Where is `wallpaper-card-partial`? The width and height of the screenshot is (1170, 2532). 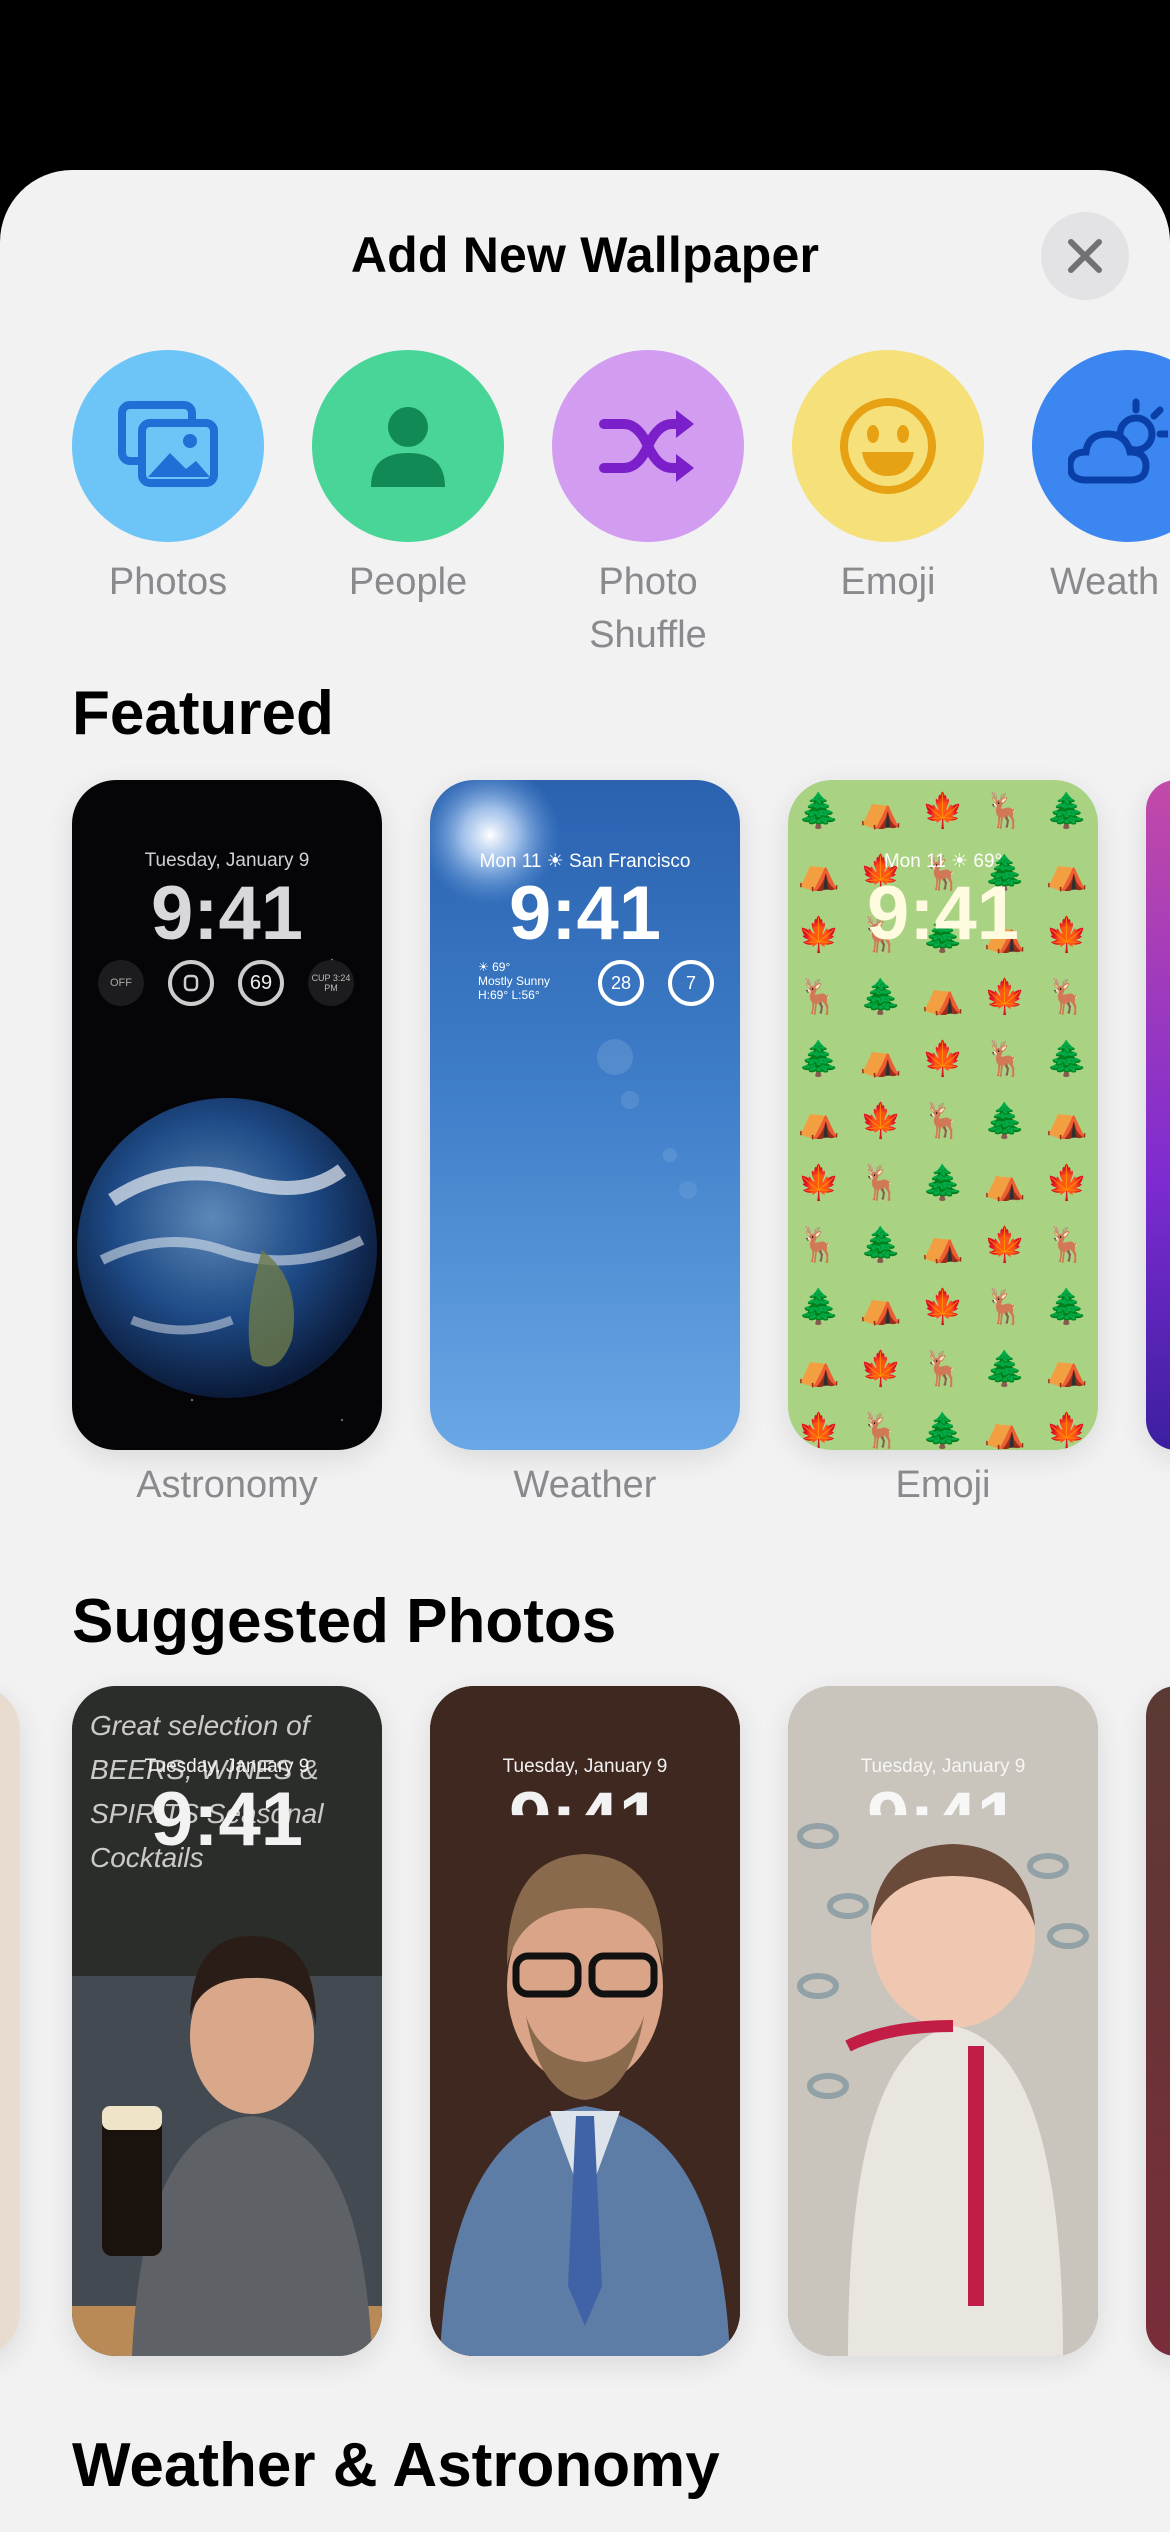 wallpaper-card-partial is located at coordinates (1158, 1115).